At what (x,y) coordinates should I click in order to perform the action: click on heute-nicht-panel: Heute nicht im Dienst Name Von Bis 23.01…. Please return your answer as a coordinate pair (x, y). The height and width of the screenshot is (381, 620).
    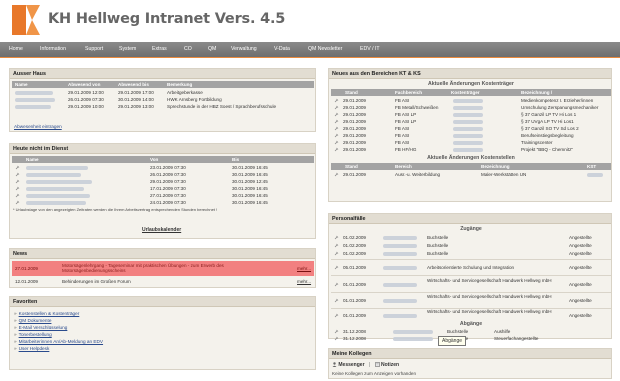
    Looking at the image, I should click on (162, 191).